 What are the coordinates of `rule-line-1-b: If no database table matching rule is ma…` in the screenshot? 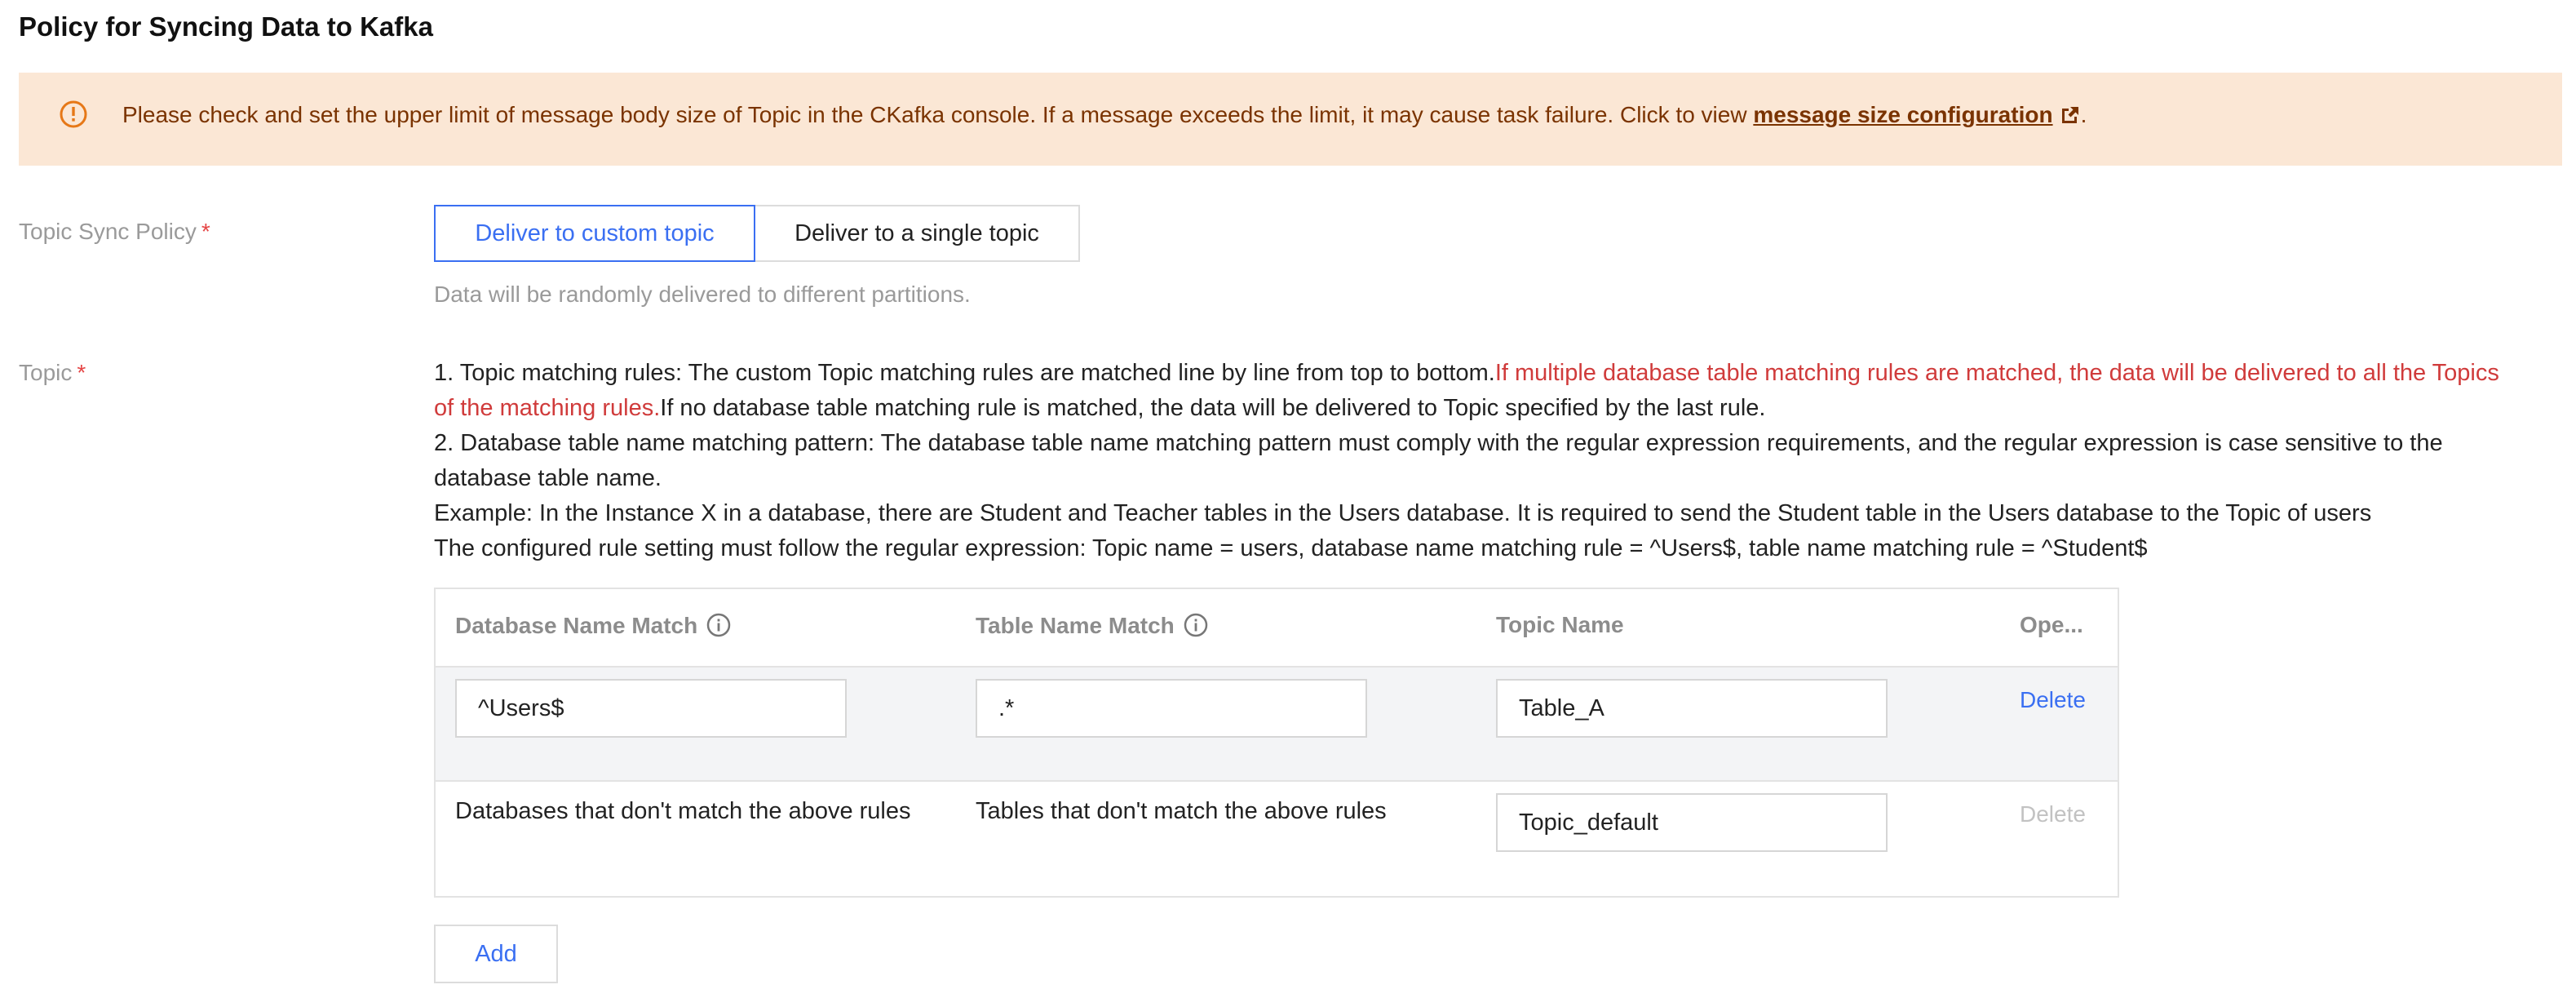 It's located at (1213, 408).